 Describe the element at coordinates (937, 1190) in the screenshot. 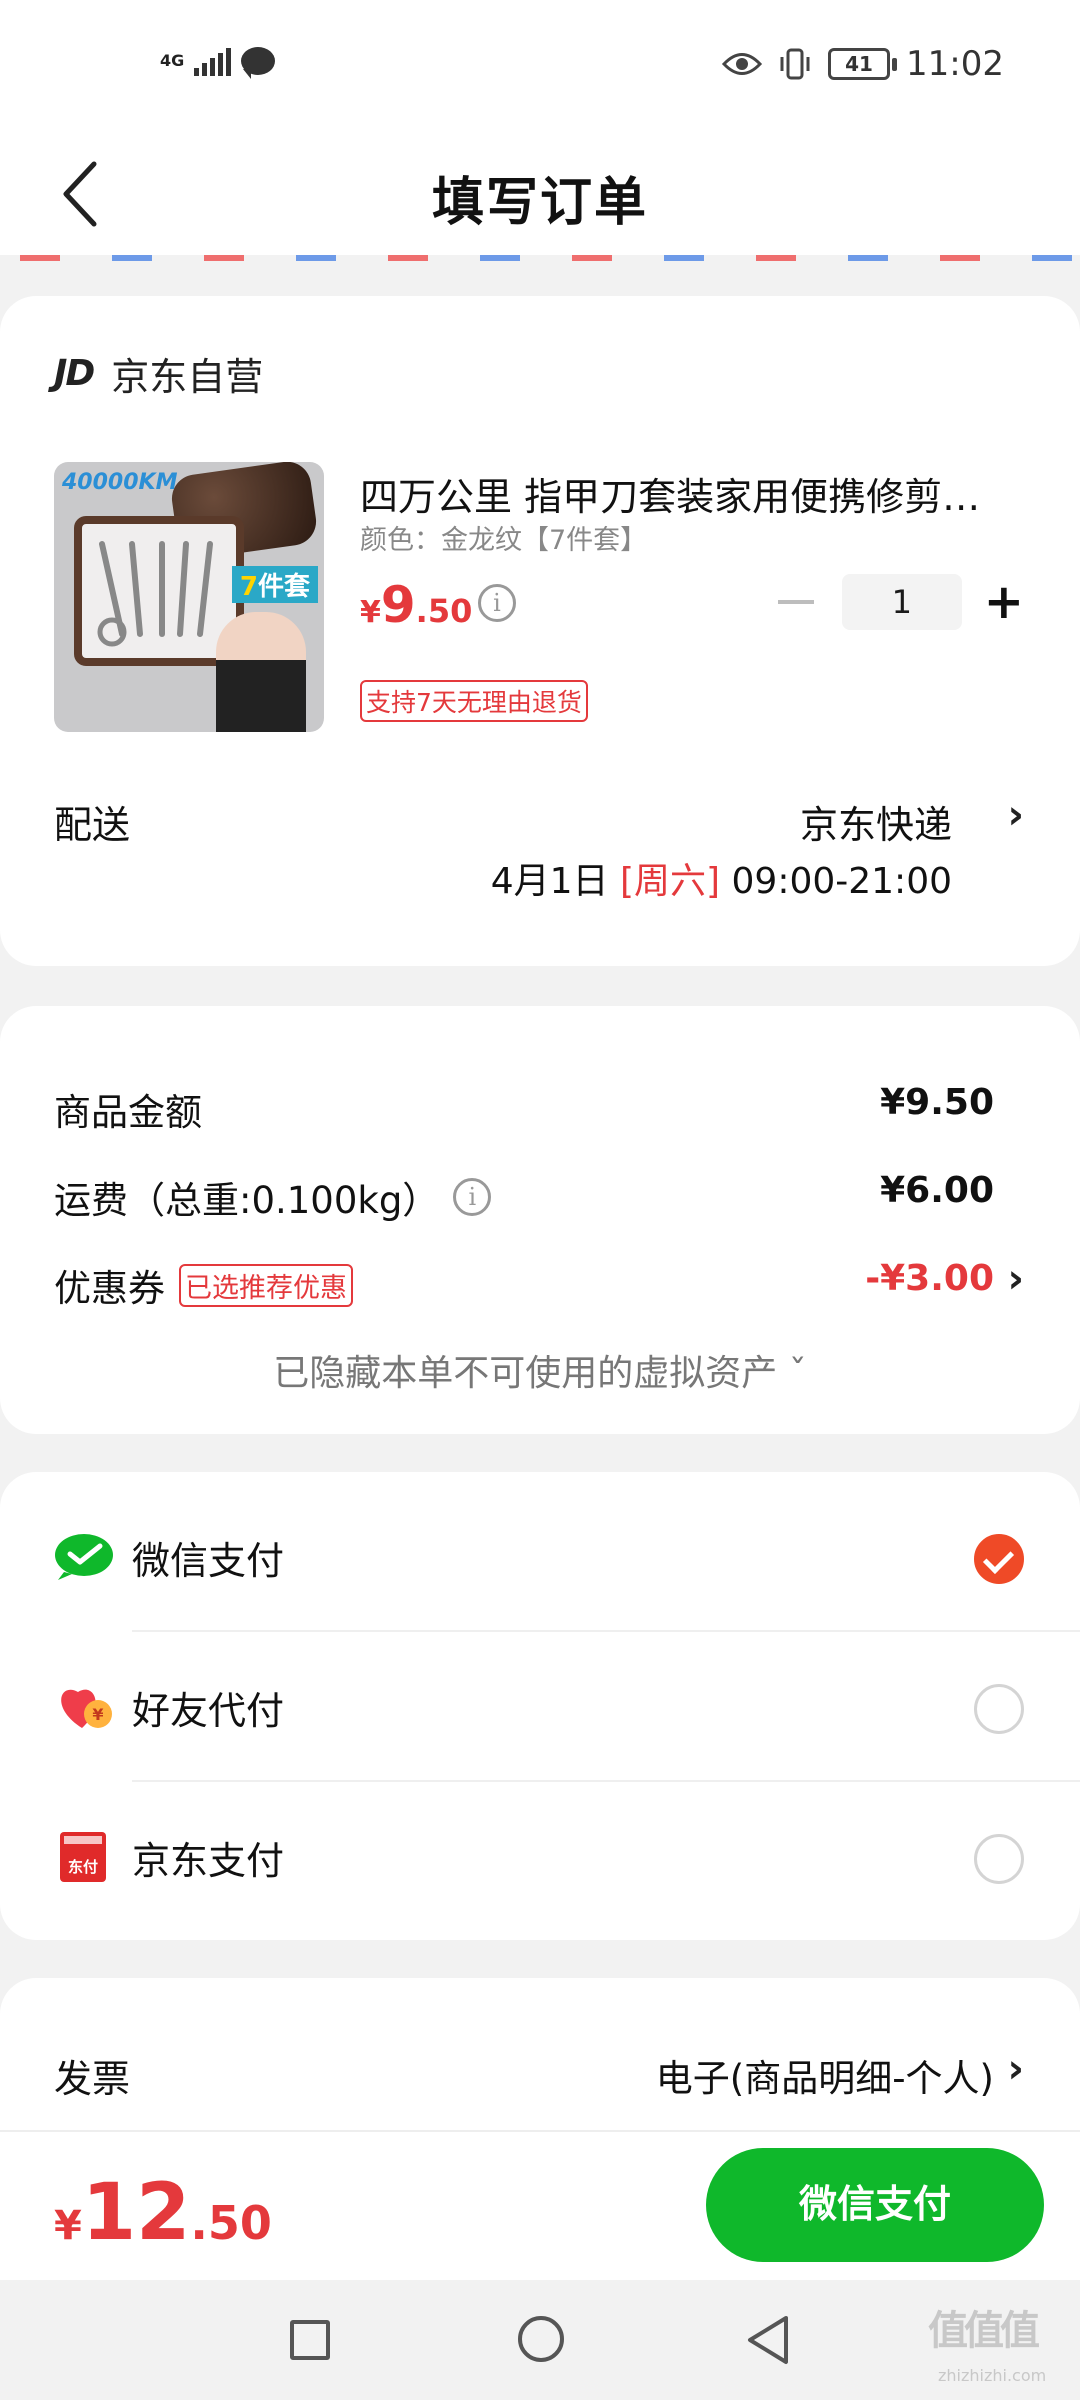

I see `shipping-fee-value: ¥6.00` at that location.